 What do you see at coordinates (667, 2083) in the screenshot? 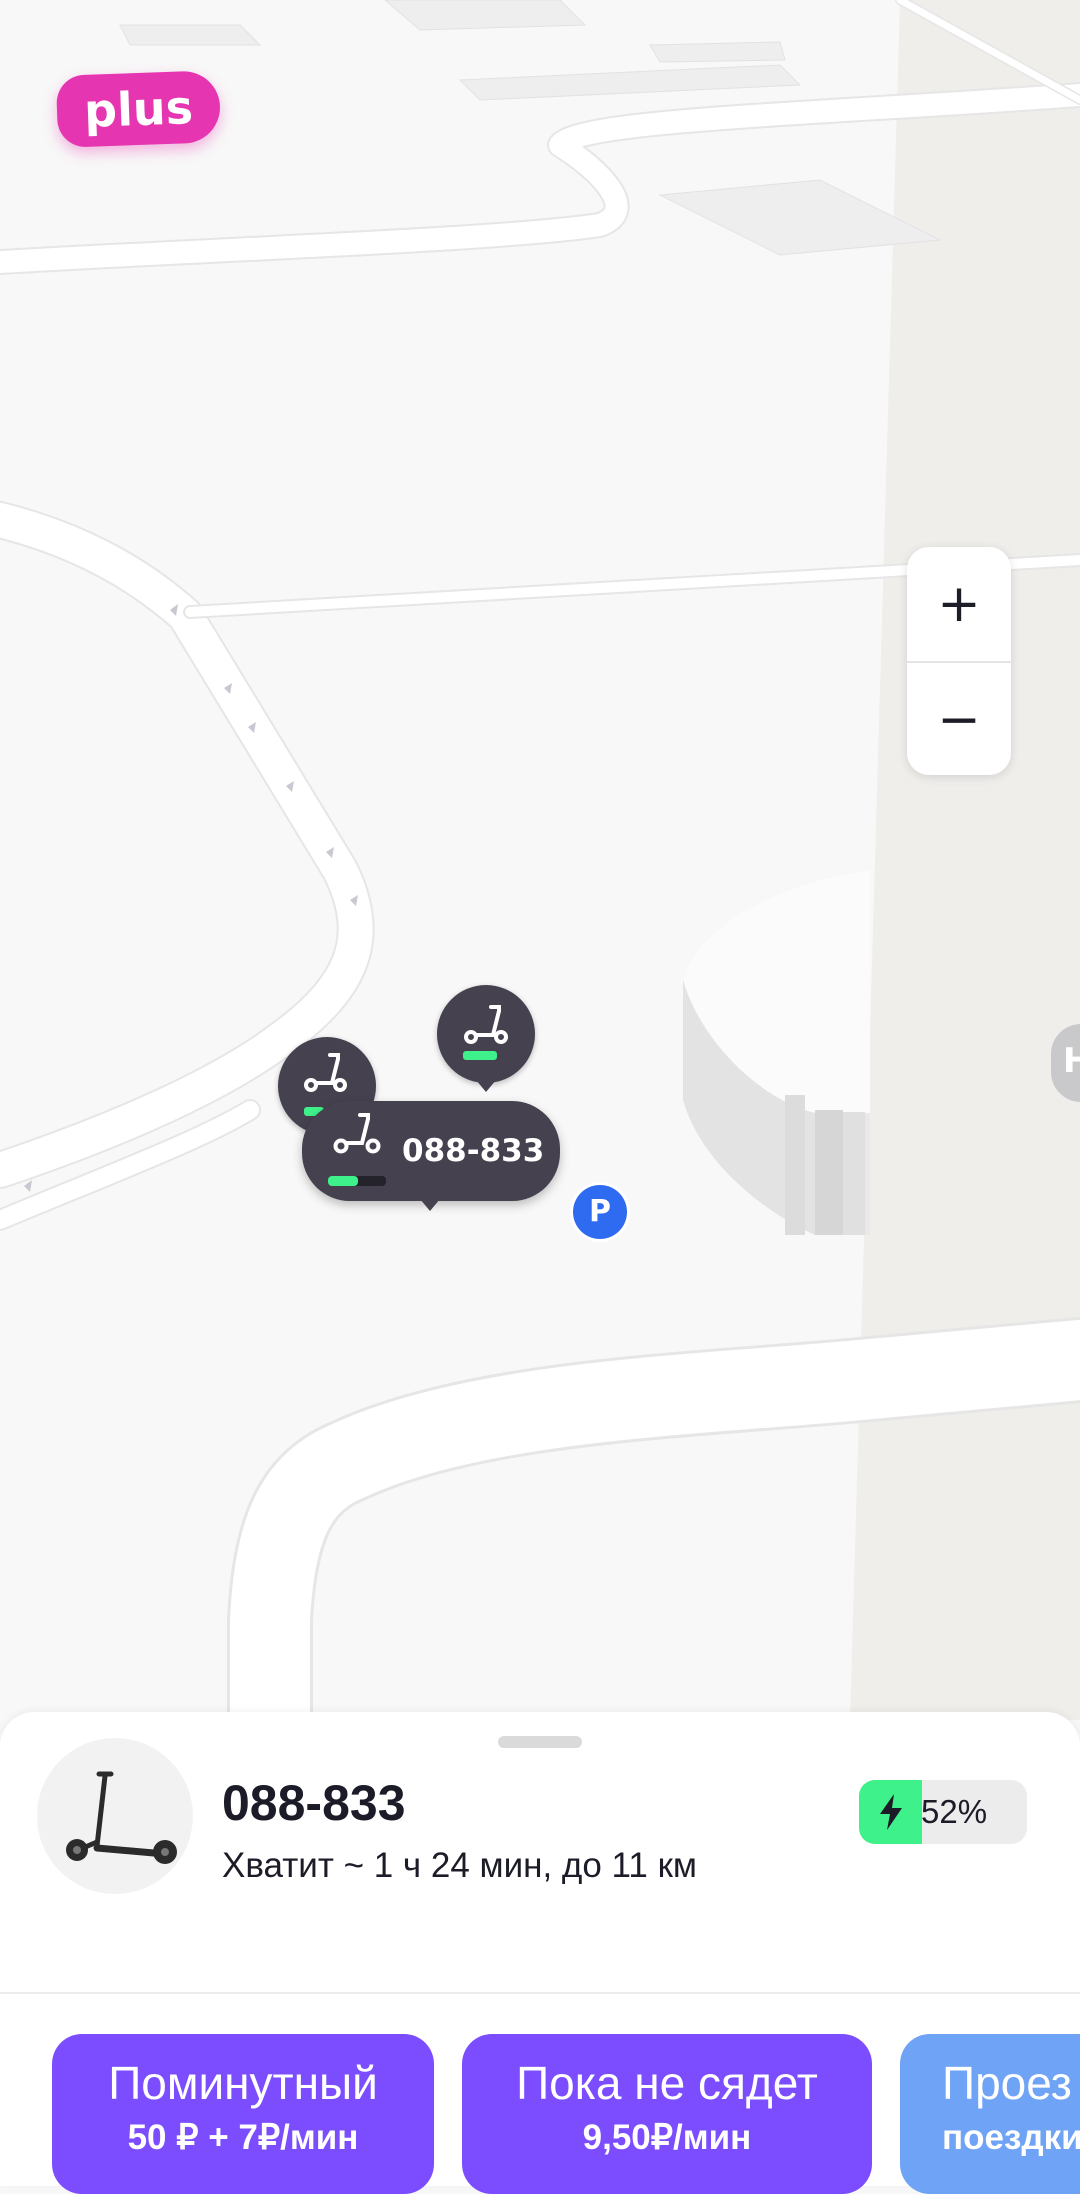
I see `tariff-name: Пока не сядет` at bounding box center [667, 2083].